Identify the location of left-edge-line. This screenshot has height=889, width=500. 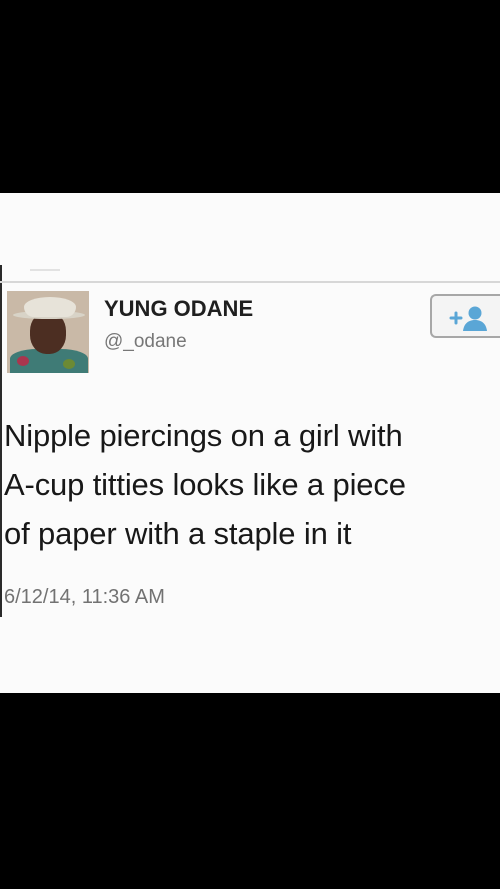
(1, 441).